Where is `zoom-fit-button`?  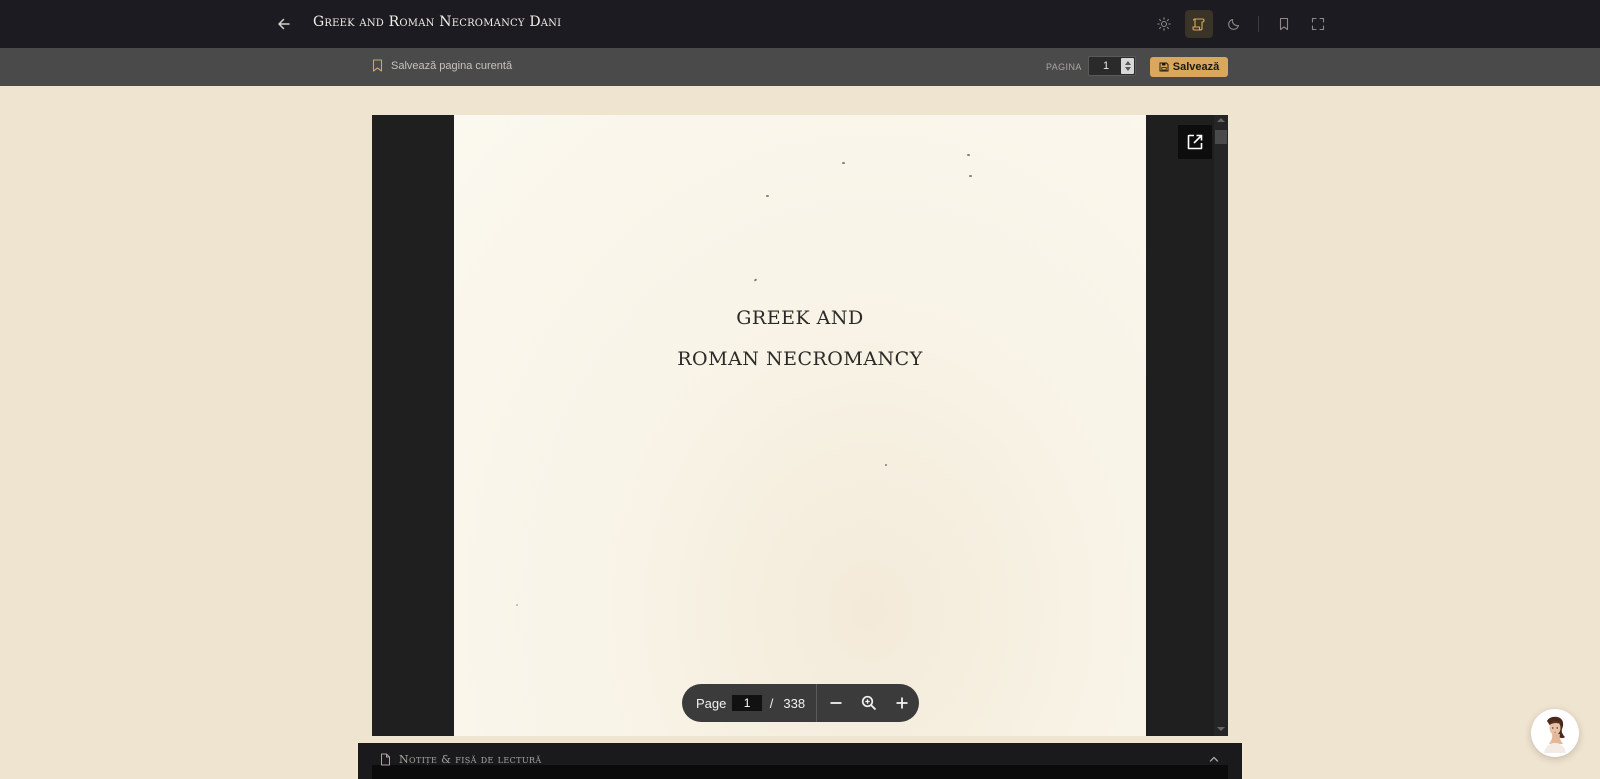
zoom-fit-button is located at coordinates (868, 703).